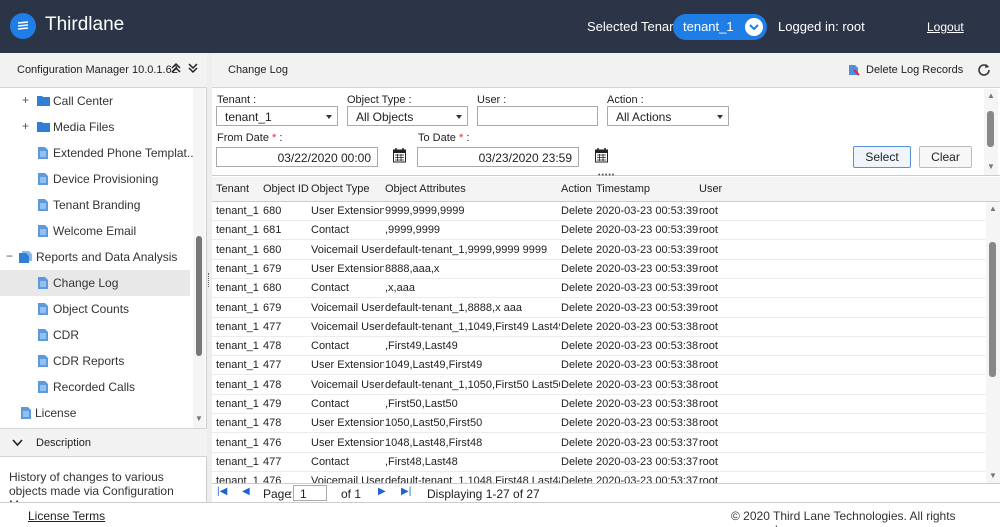  I want to click on cell-object-id: 477, so click(272, 326).